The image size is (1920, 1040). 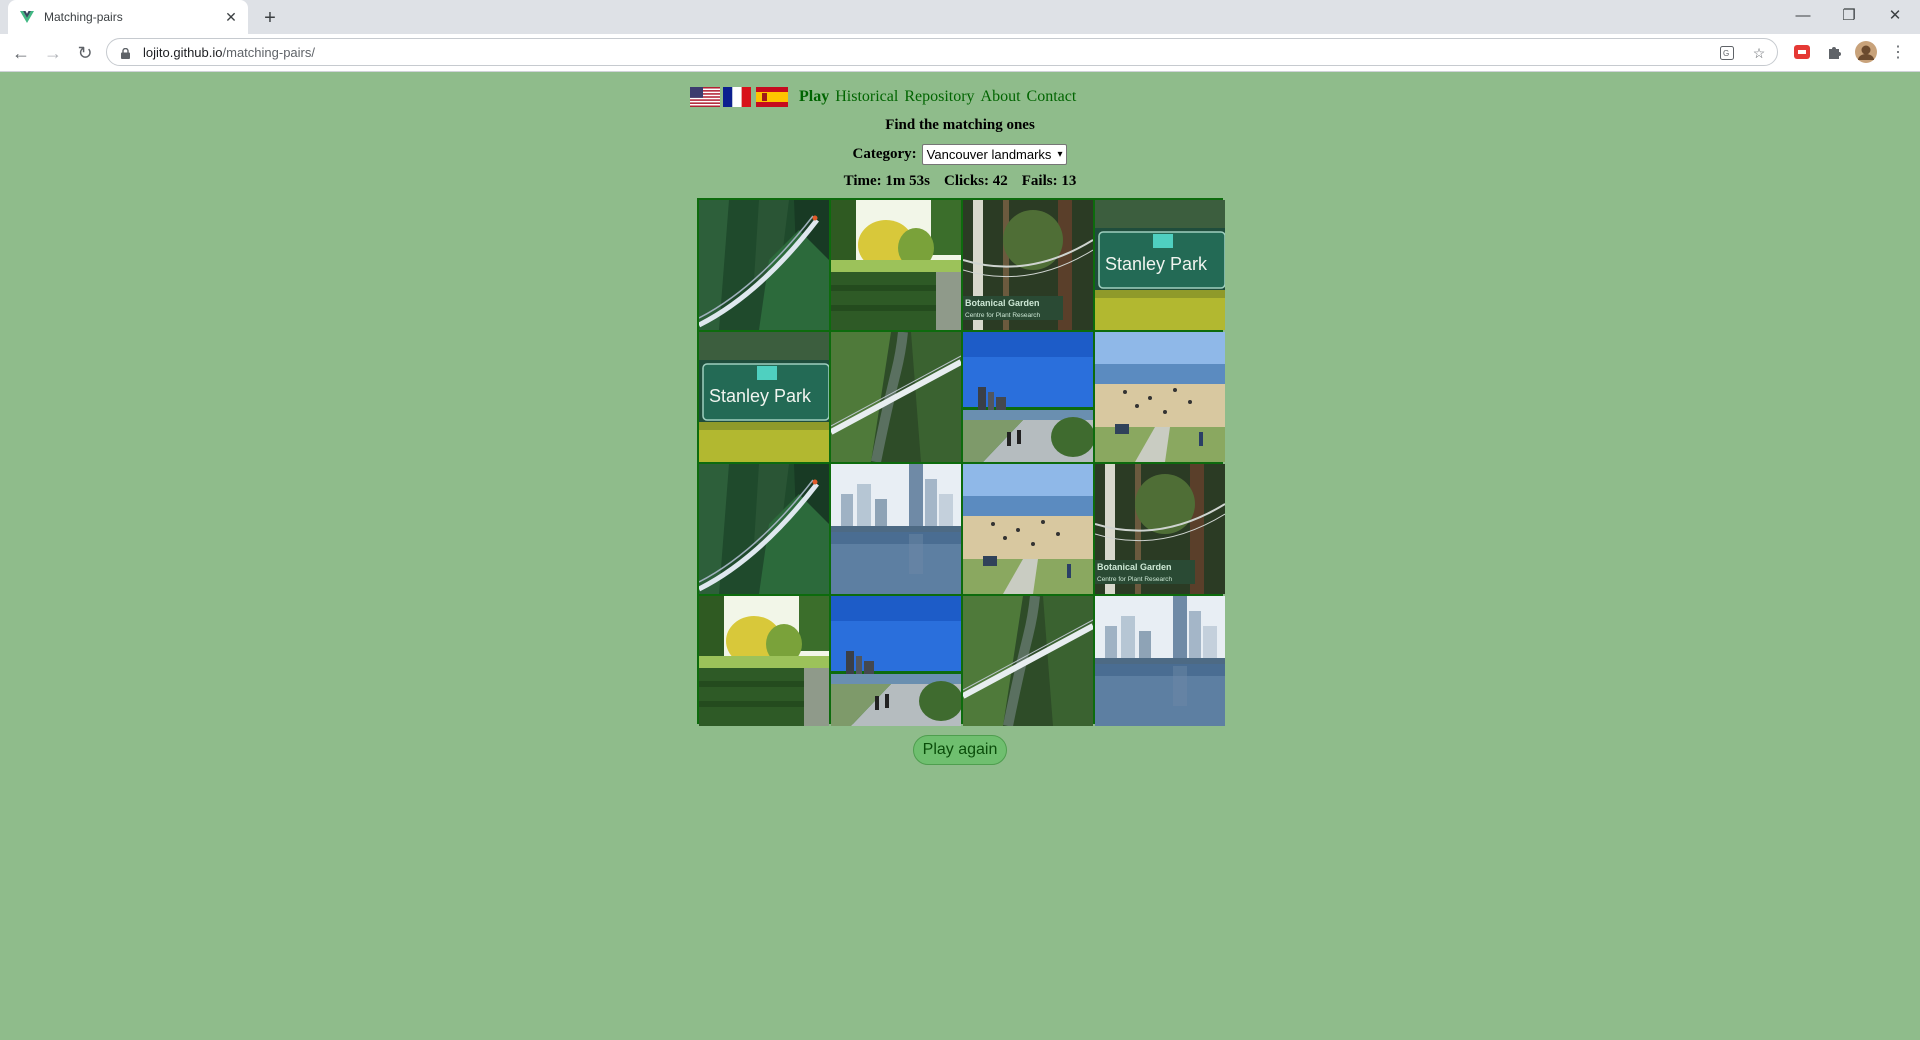 What do you see at coordinates (21, 53) in the screenshot?
I see `back-icon: ←` at bounding box center [21, 53].